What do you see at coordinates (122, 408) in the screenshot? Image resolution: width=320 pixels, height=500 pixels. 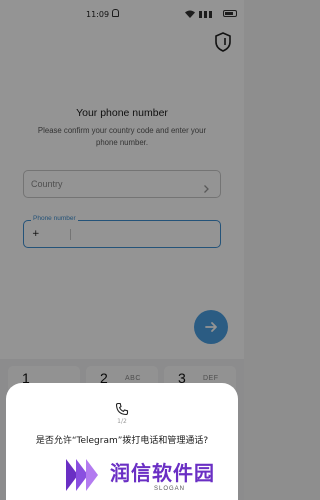 I see `phone-icon` at bounding box center [122, 408].